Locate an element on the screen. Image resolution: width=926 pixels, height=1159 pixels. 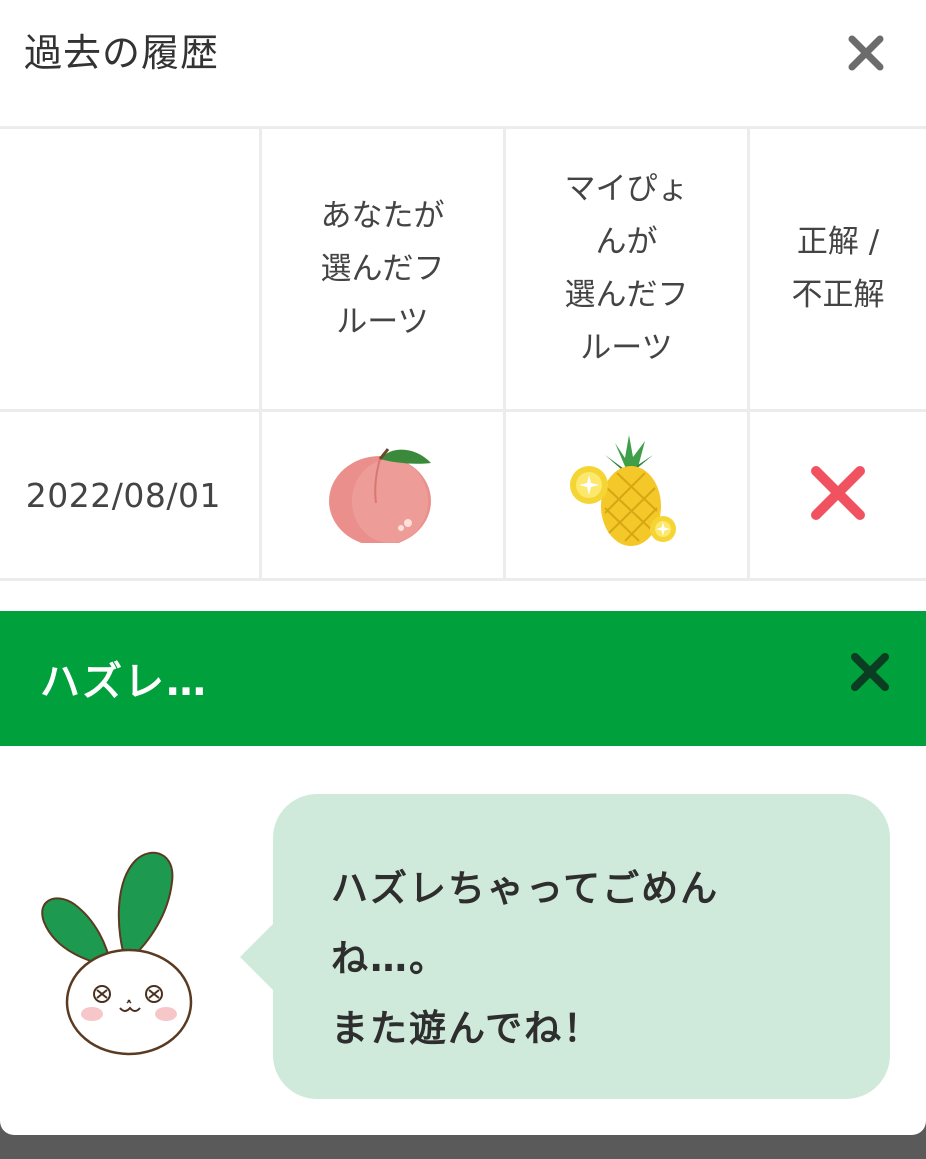
result-column-header: 正解 / 不正解 is located at coordinates (836, 269).